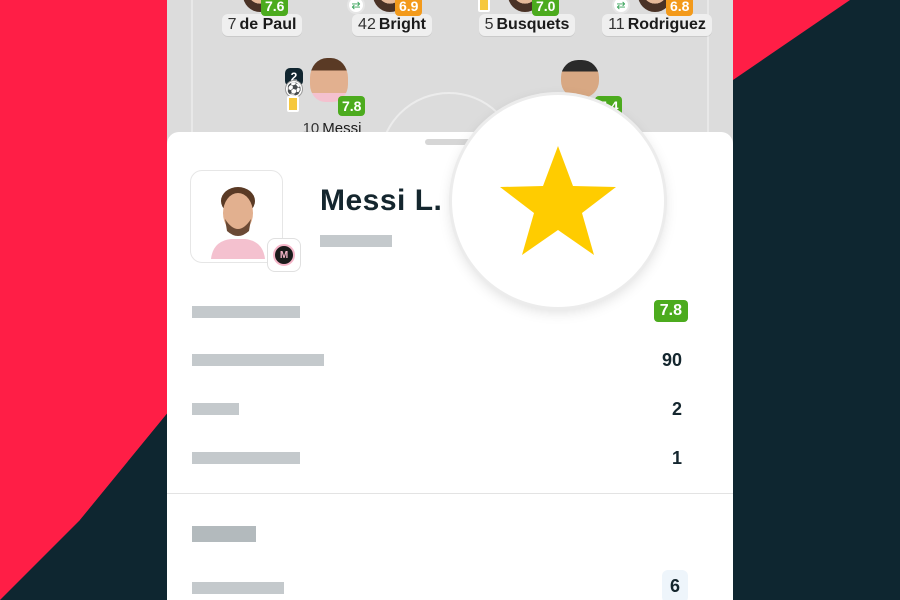 Image resolution: width=900 pixels, height=600 pixels. I want to click on stat-row: 7.8, so click(451, 311).